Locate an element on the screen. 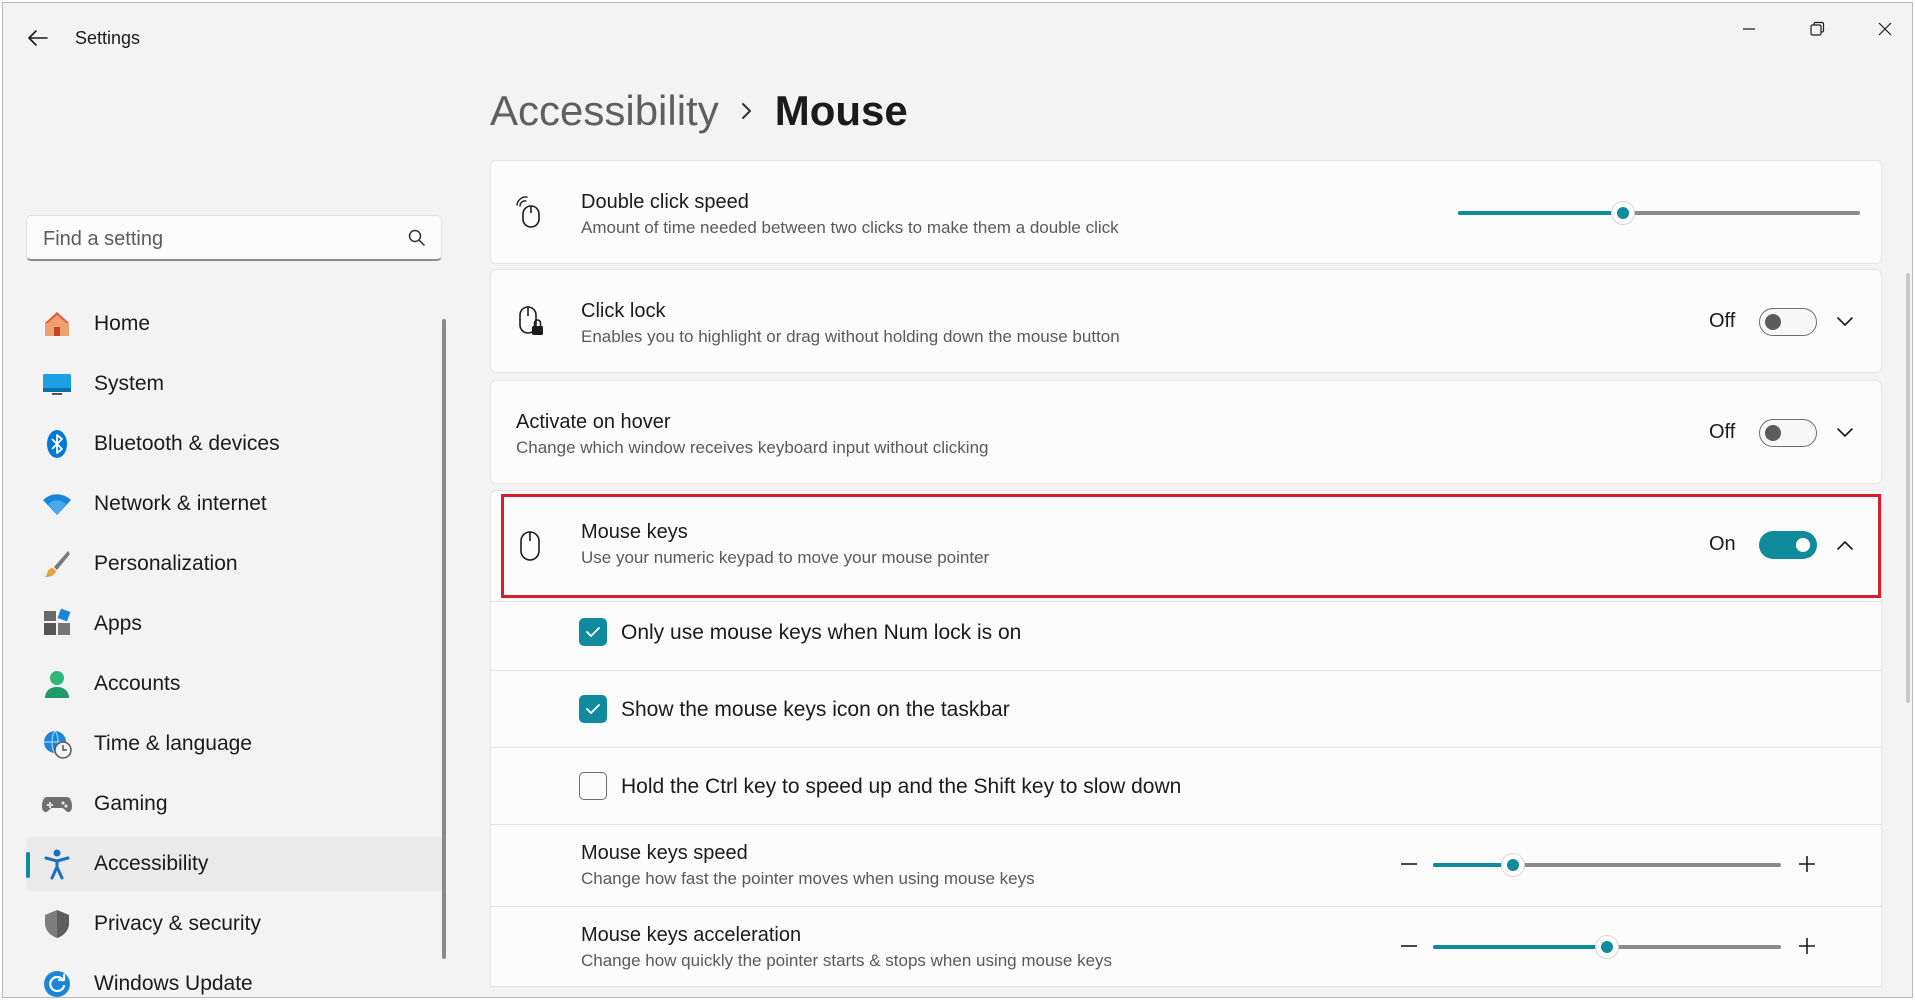 This screenshot has width=1915, height=1000. restore-icon is located at coordinates (1817, 31).